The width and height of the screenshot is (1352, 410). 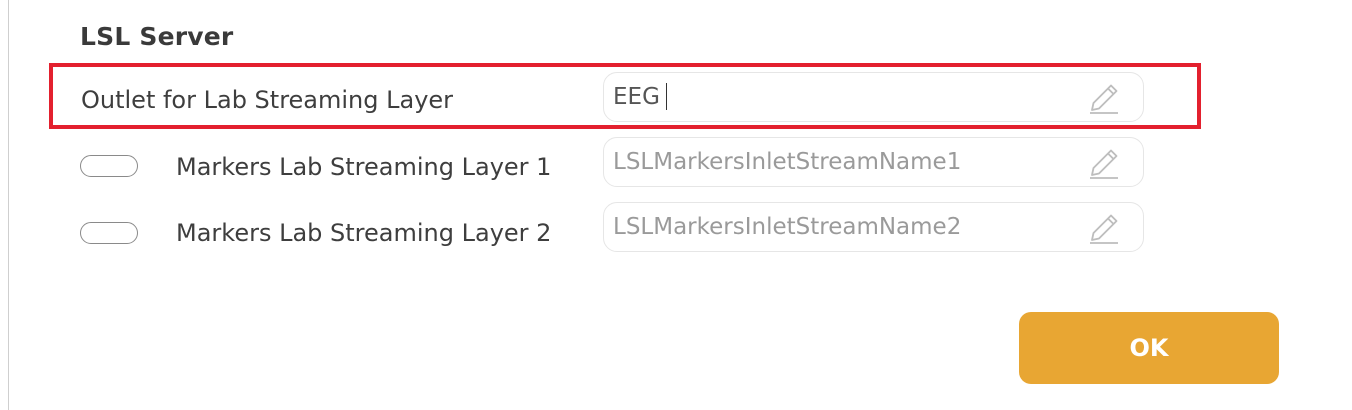 I want to click on outlet-name-field, so click(x=873, y=97).